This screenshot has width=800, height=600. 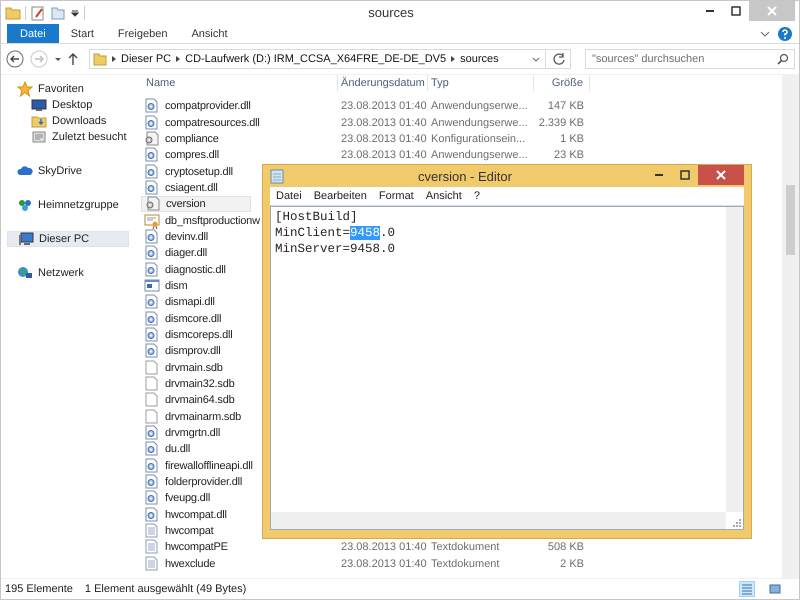 I want to click on file-item: csiagent.dll, so click(x=181, y=188).